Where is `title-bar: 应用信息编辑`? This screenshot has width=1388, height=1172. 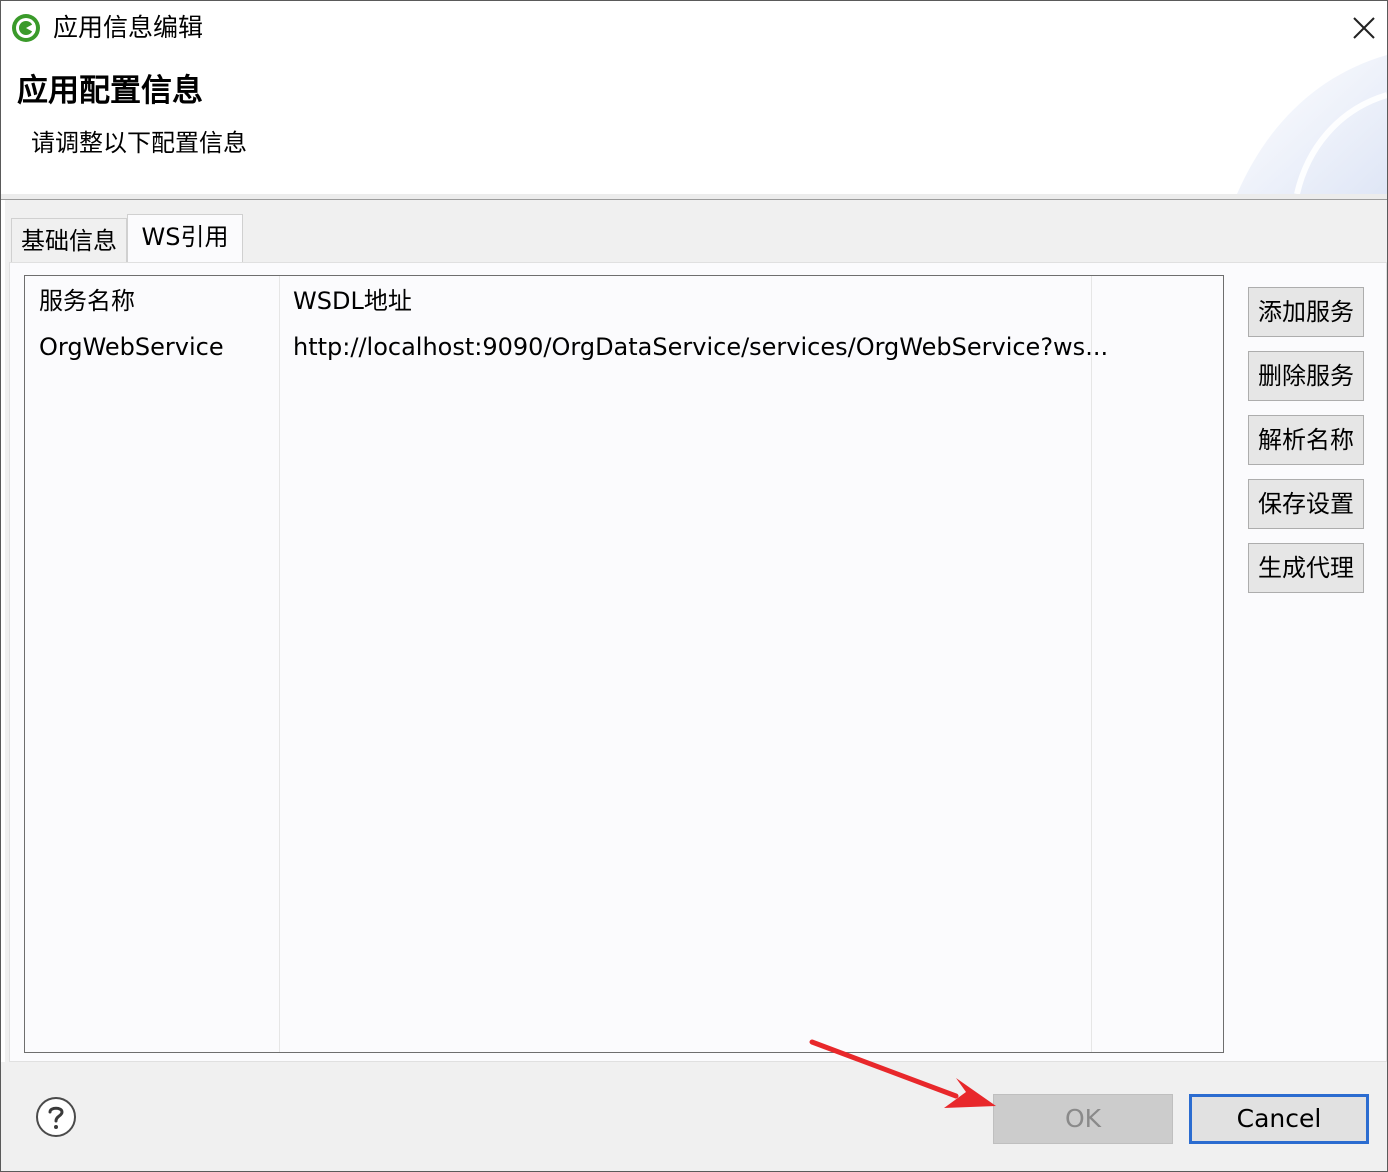
title-bar: 应用信息编辑 is located at coordinates (694, 28).